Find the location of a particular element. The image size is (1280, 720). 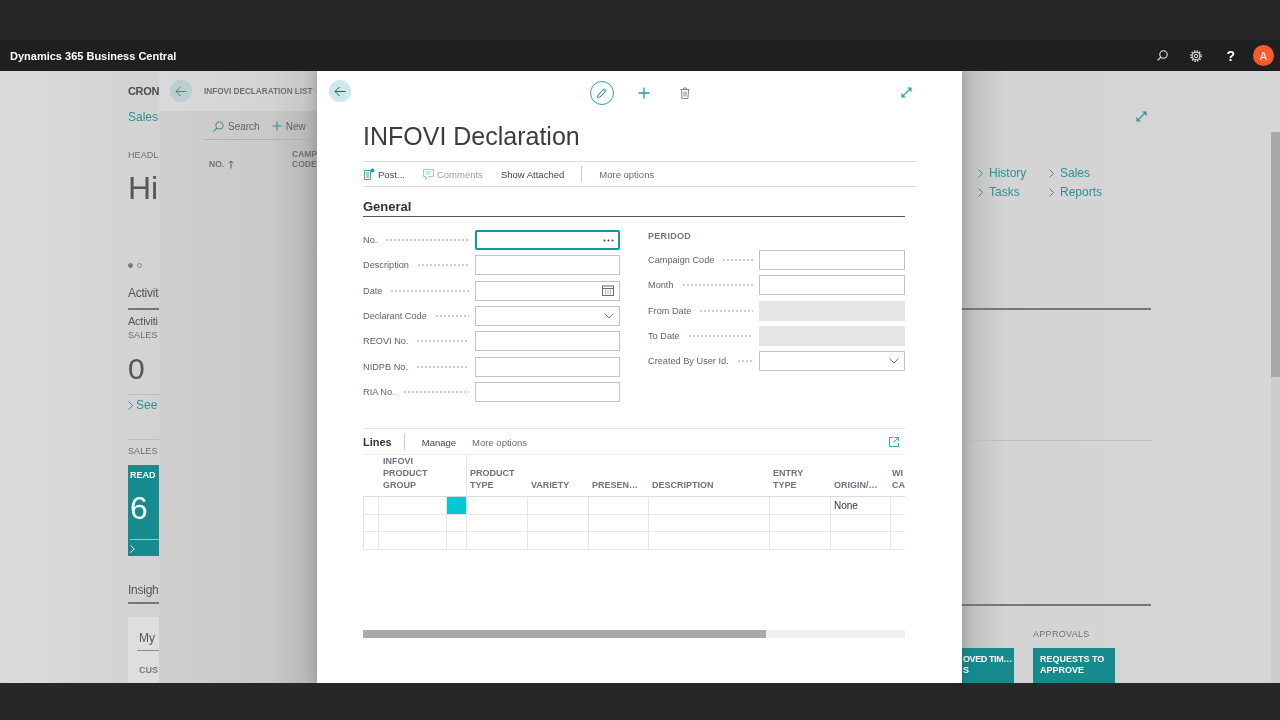

field-label: From Date is located at coordinates (670, 310).